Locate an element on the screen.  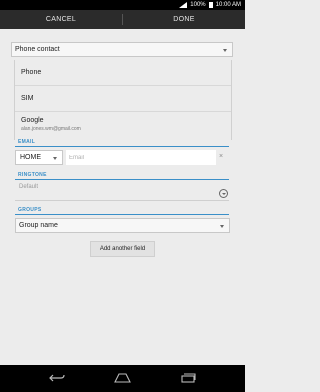
action-bar: CANCEL DONE is located at coordinates (122, 19).